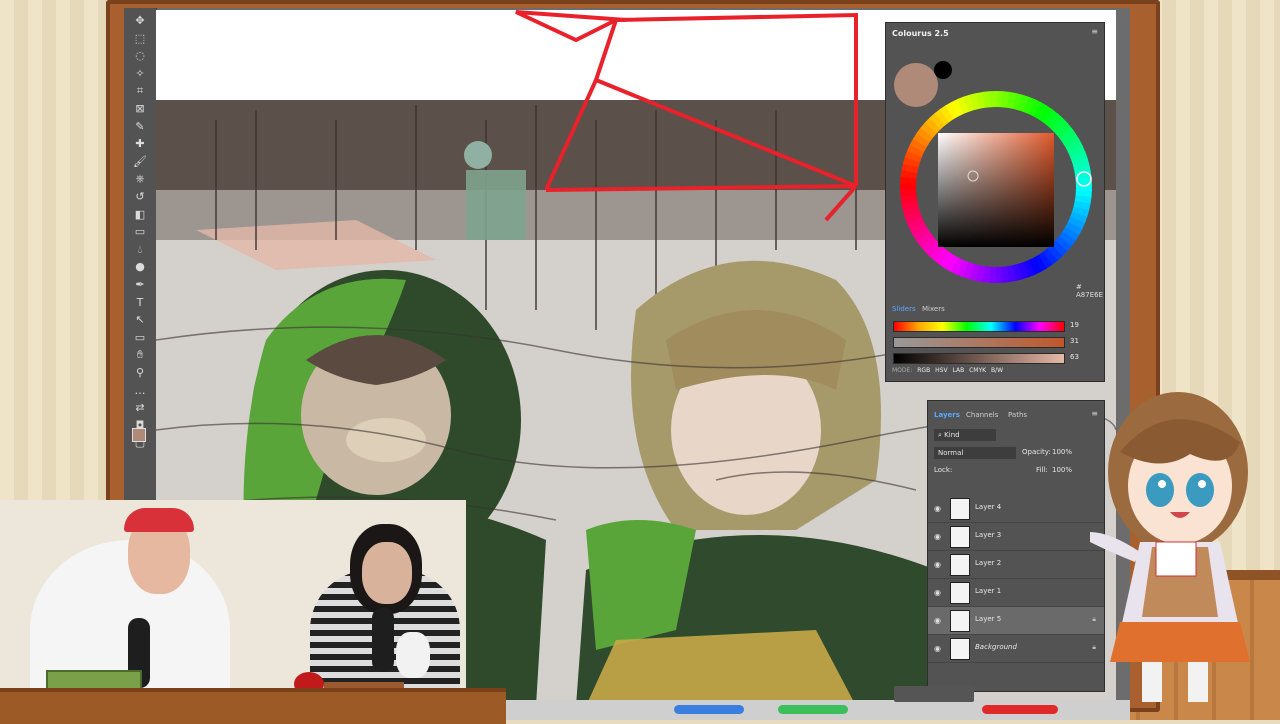 The width and height of the screenshot is (1280, 724). I want to click on layer-name: Layer 1, so click(988, 591).